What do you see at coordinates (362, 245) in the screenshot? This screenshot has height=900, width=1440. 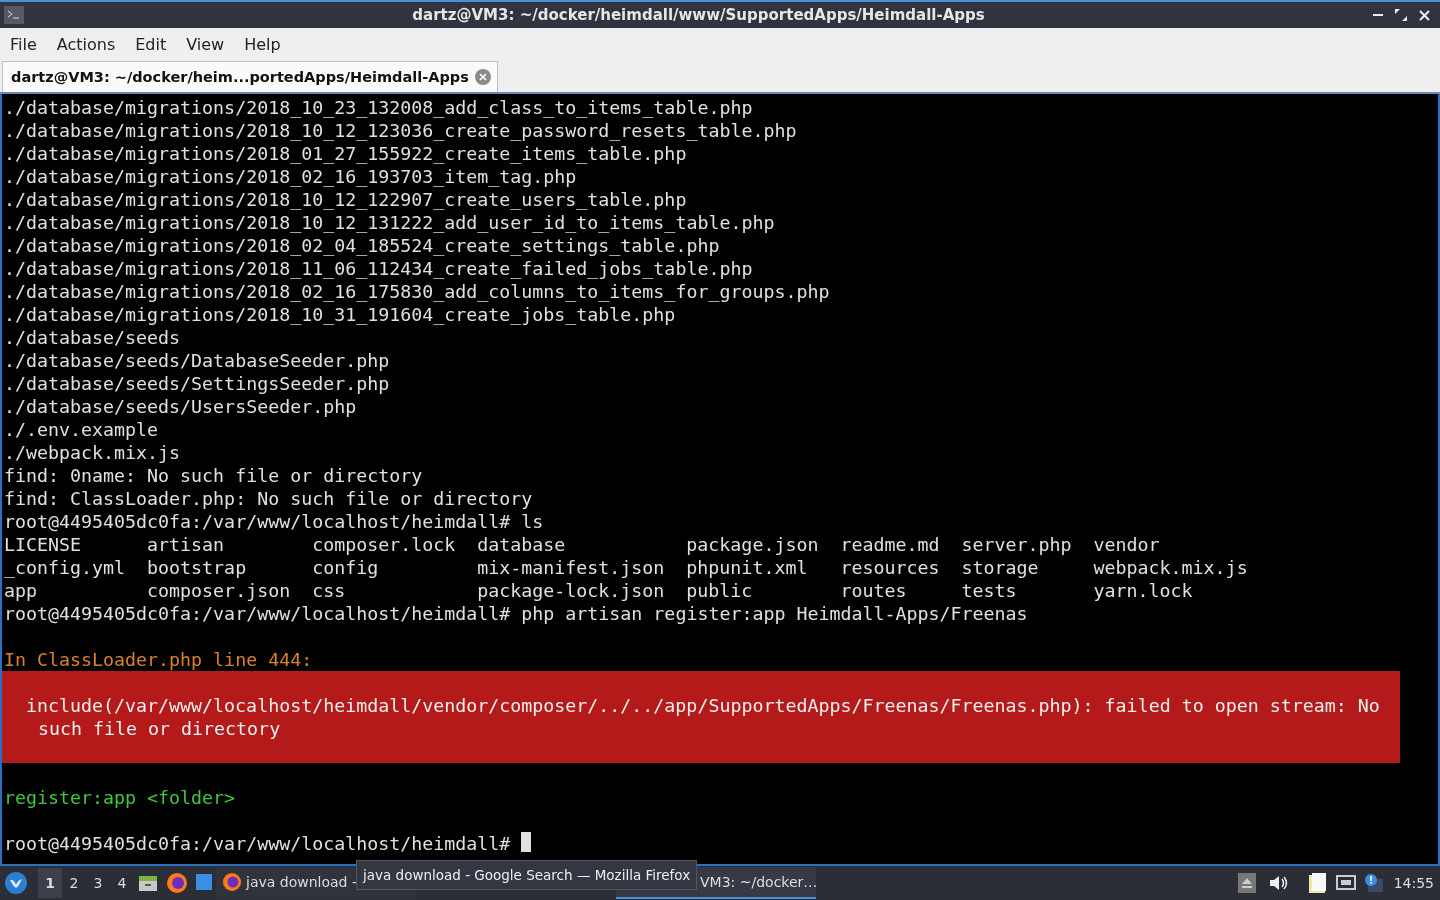 I see `output-line: ./database/migrations/2018_02_04_185524_create_settings_table.php` at bounding box center [362, 245].